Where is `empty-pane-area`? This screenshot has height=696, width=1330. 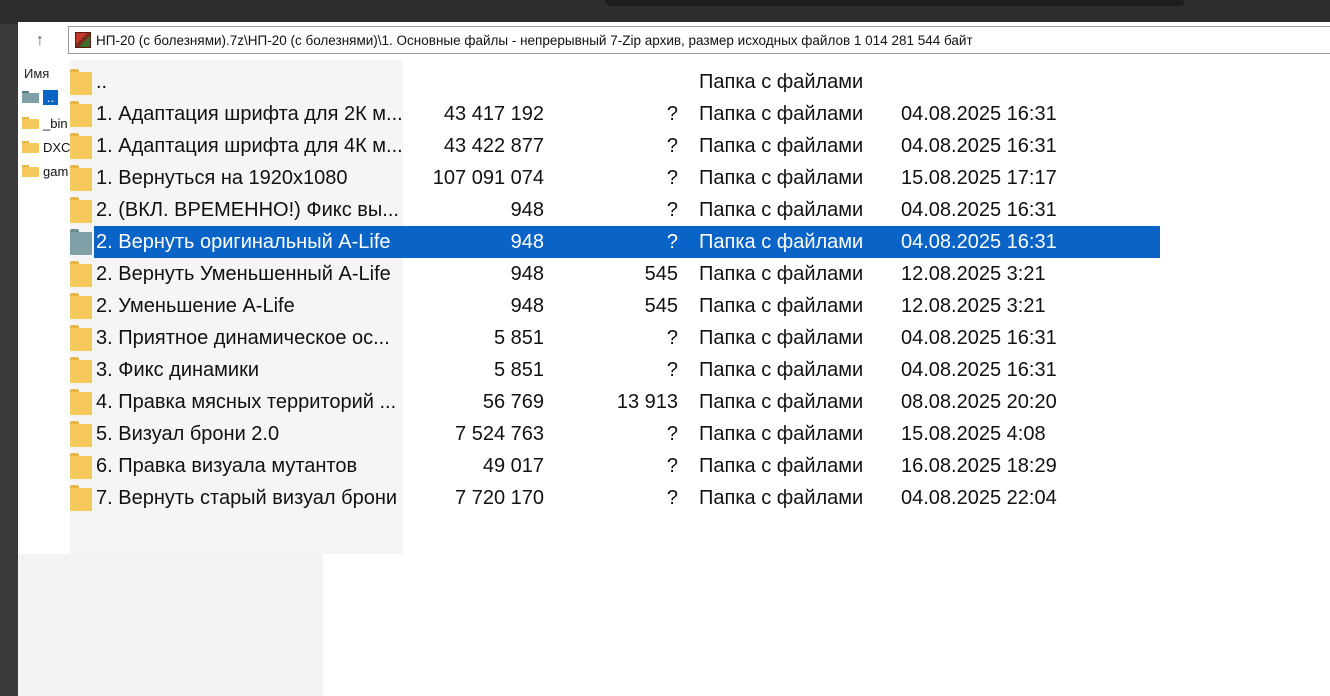 empty-pane-area is located at coordinates (170, 625).